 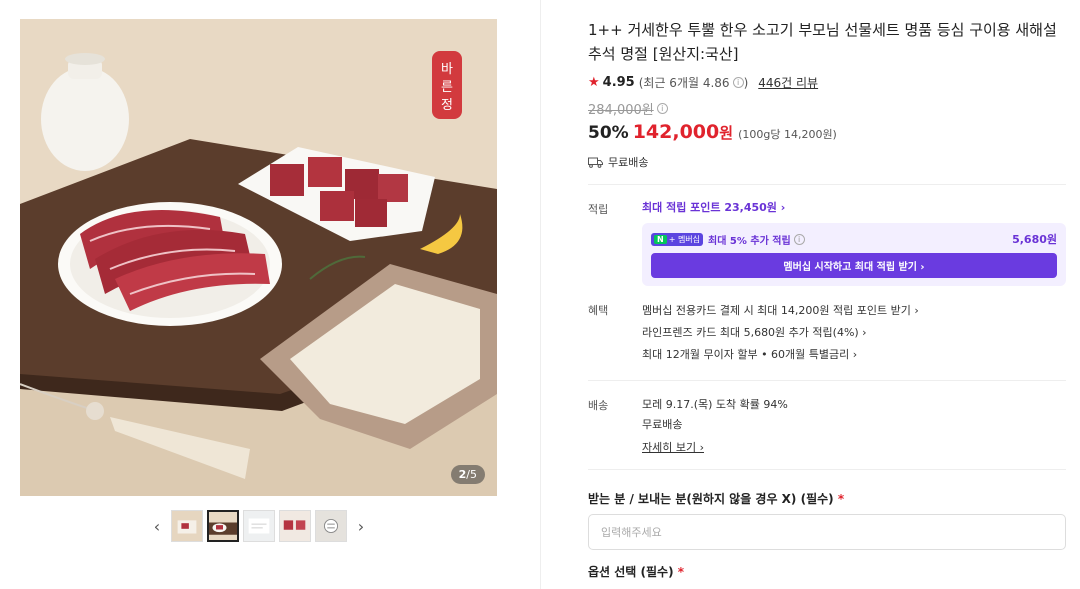 What do you see at coordinates (827, 425) in the screenshot?
I see `delivery-section: 배송 모레 9.17.(목) 도착 확률 94% 무료배송 자세히 보기 ›` at bounding box center [827, 425].